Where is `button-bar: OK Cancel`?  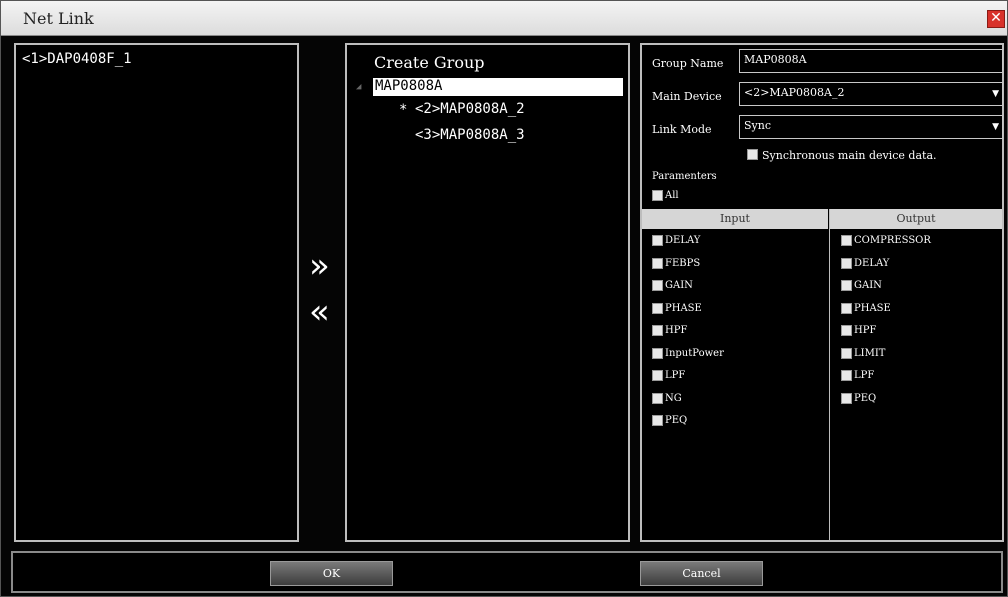
button-bar: OK Cancel is located at coordinates (507, 572).